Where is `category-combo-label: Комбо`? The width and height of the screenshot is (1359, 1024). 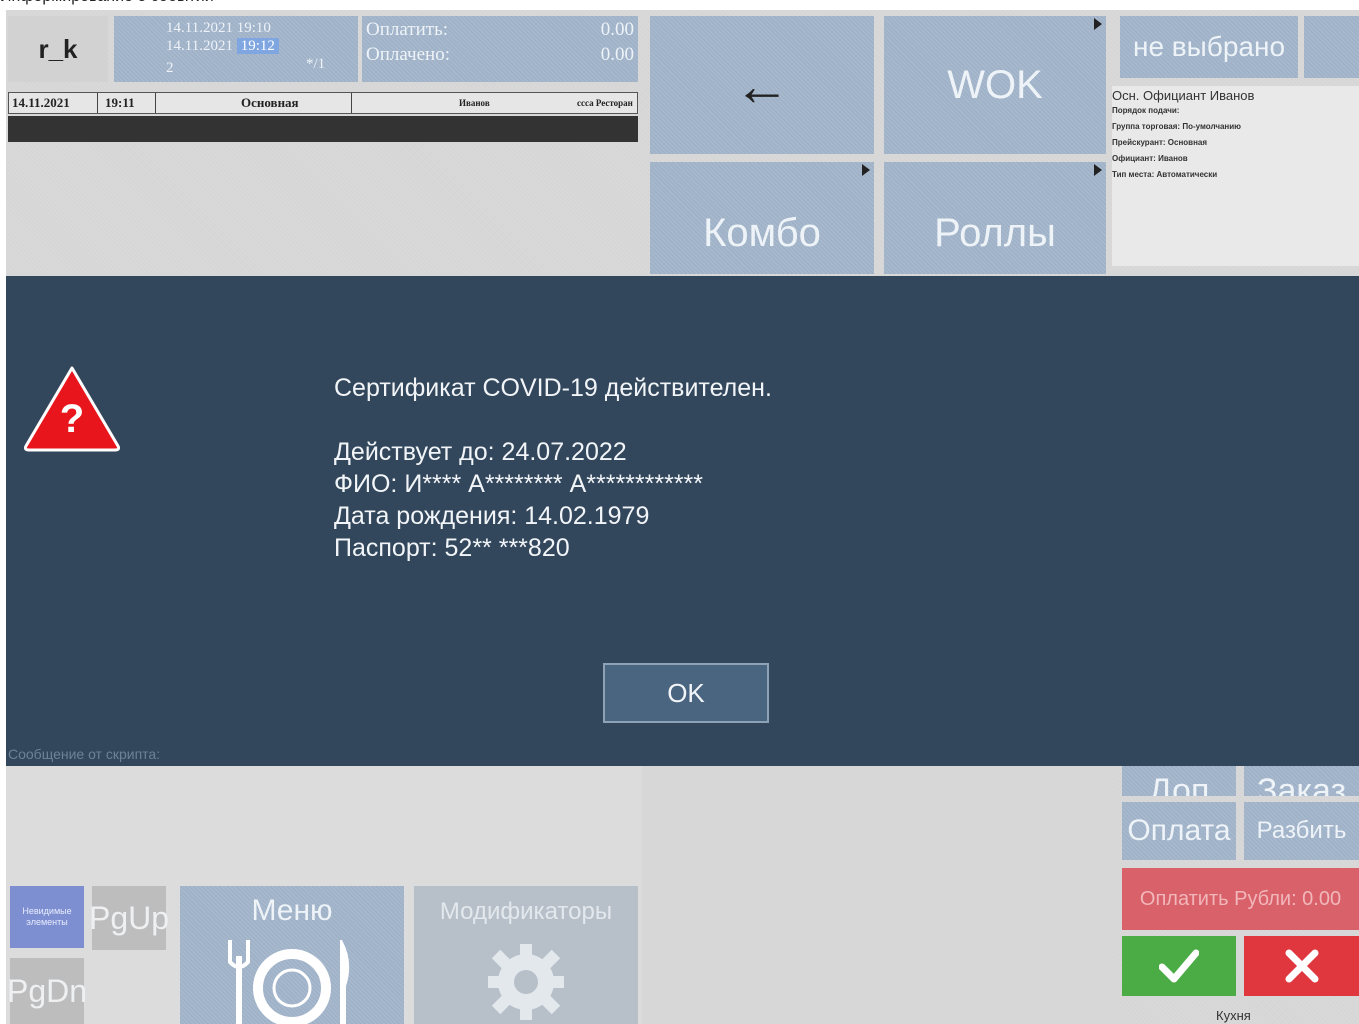 category-combo-label: Комбо is located at coordinates (762, 232).